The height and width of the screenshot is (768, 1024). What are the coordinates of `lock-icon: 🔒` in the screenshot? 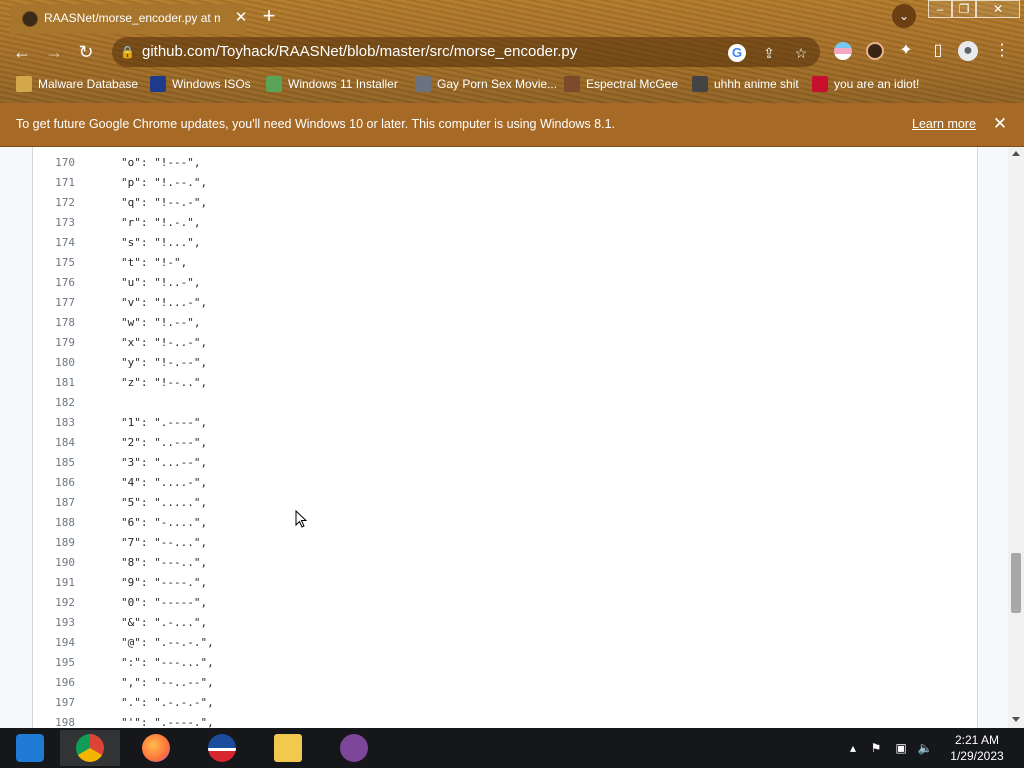 It's located at (127, 52).